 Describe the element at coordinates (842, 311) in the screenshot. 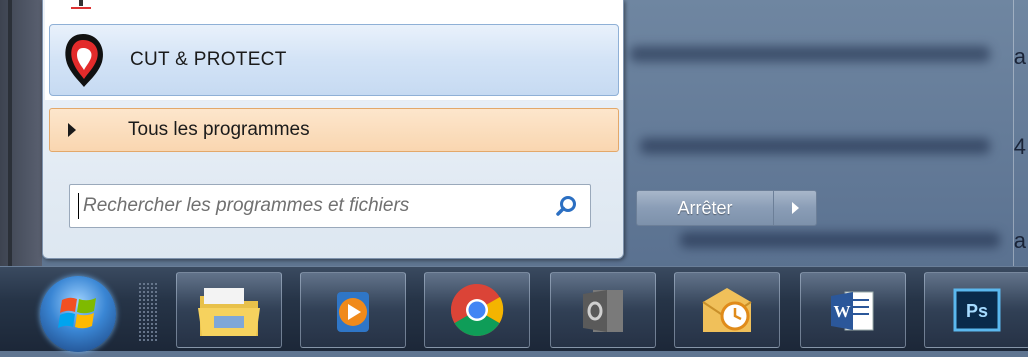

I see `word-glyph: W` at that location.